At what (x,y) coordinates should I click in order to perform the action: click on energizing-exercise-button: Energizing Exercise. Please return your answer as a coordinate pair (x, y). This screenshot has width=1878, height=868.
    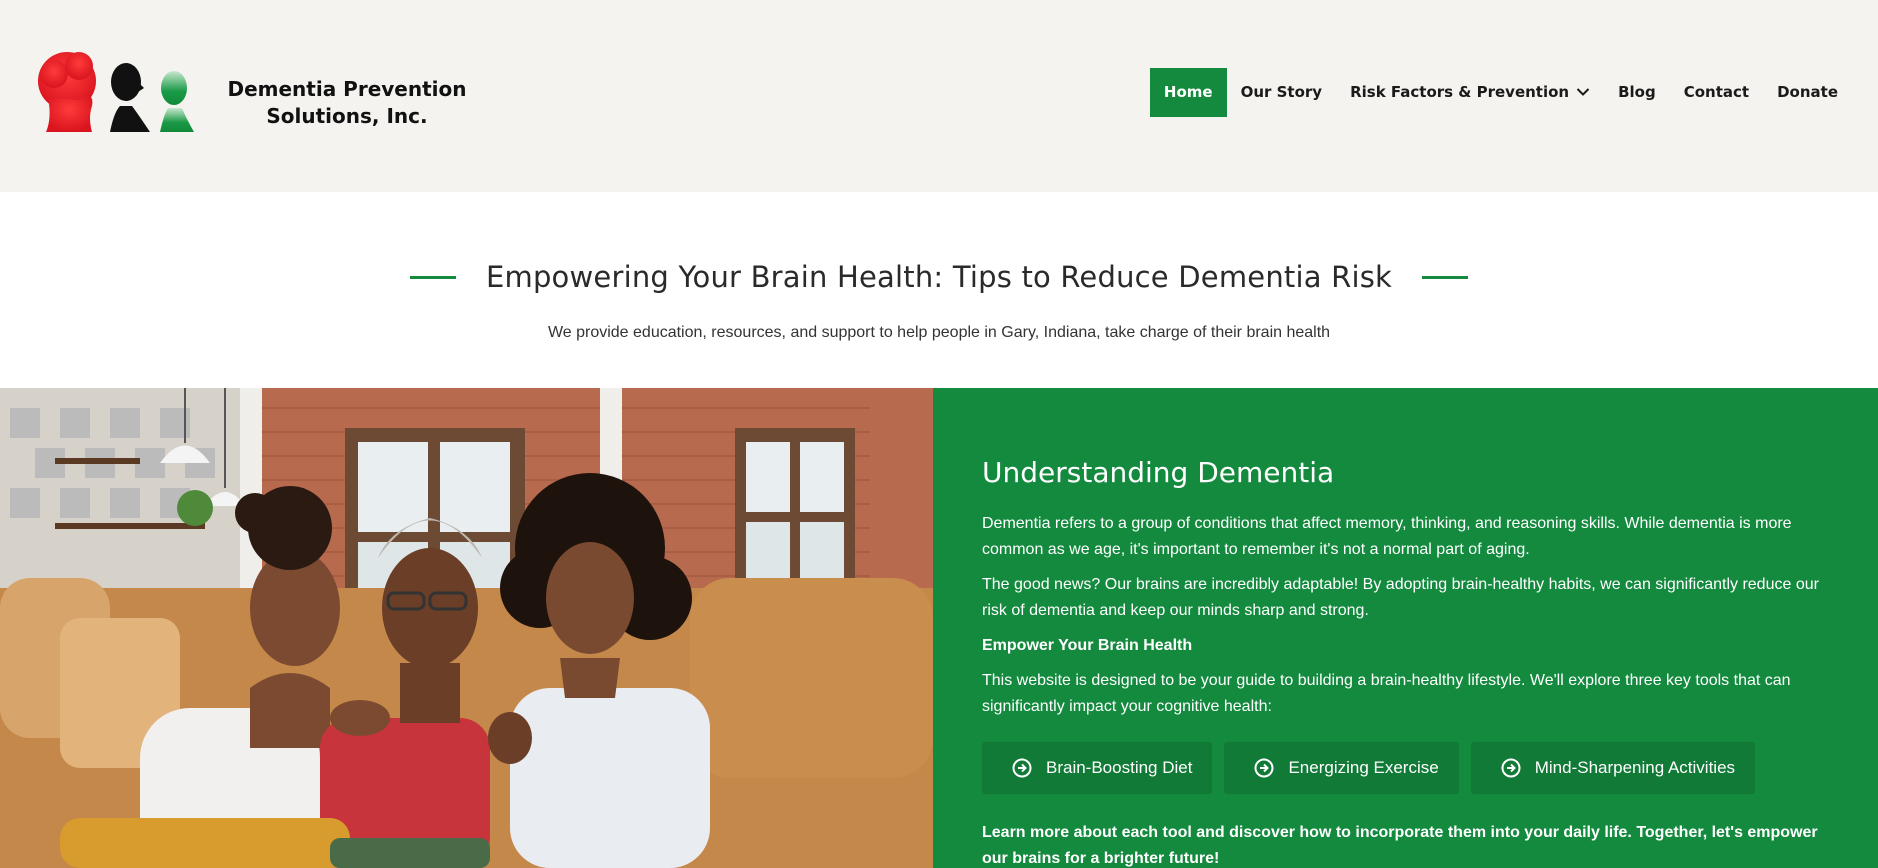
    Looking at the image, I should click on (1341, 768).